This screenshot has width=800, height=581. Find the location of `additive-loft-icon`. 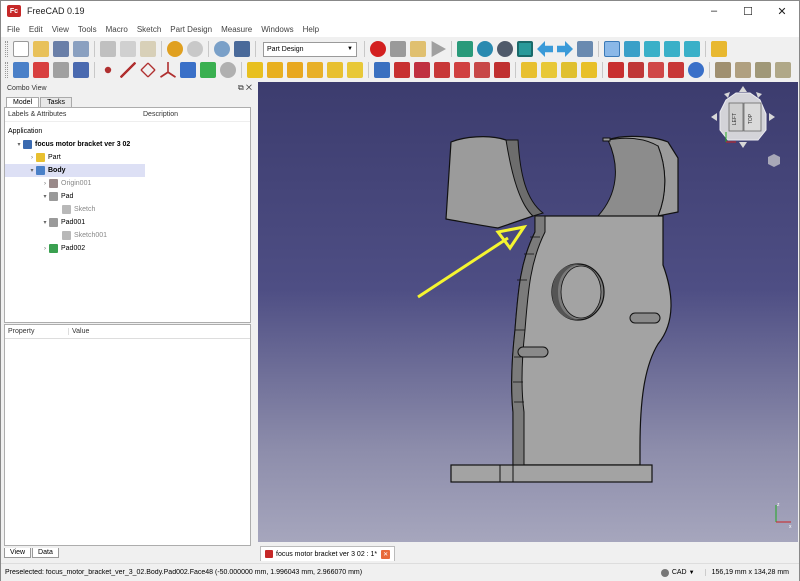

additive-loft-icon is located at coordinates (295, 70).